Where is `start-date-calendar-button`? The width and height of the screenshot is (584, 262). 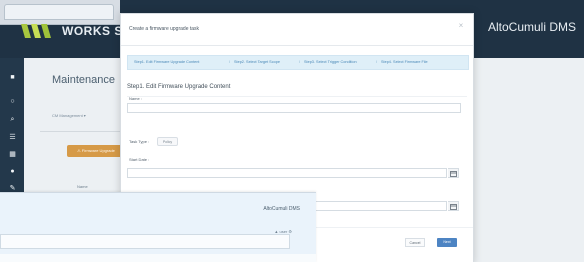
start-date-calendar-button is located at coordinates (453, 173).